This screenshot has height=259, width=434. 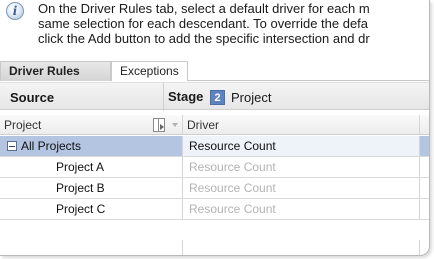 What do you see at coordinates (163, 97) in the screenshot?
I see `header-divider` at bounding box center [163, 97].